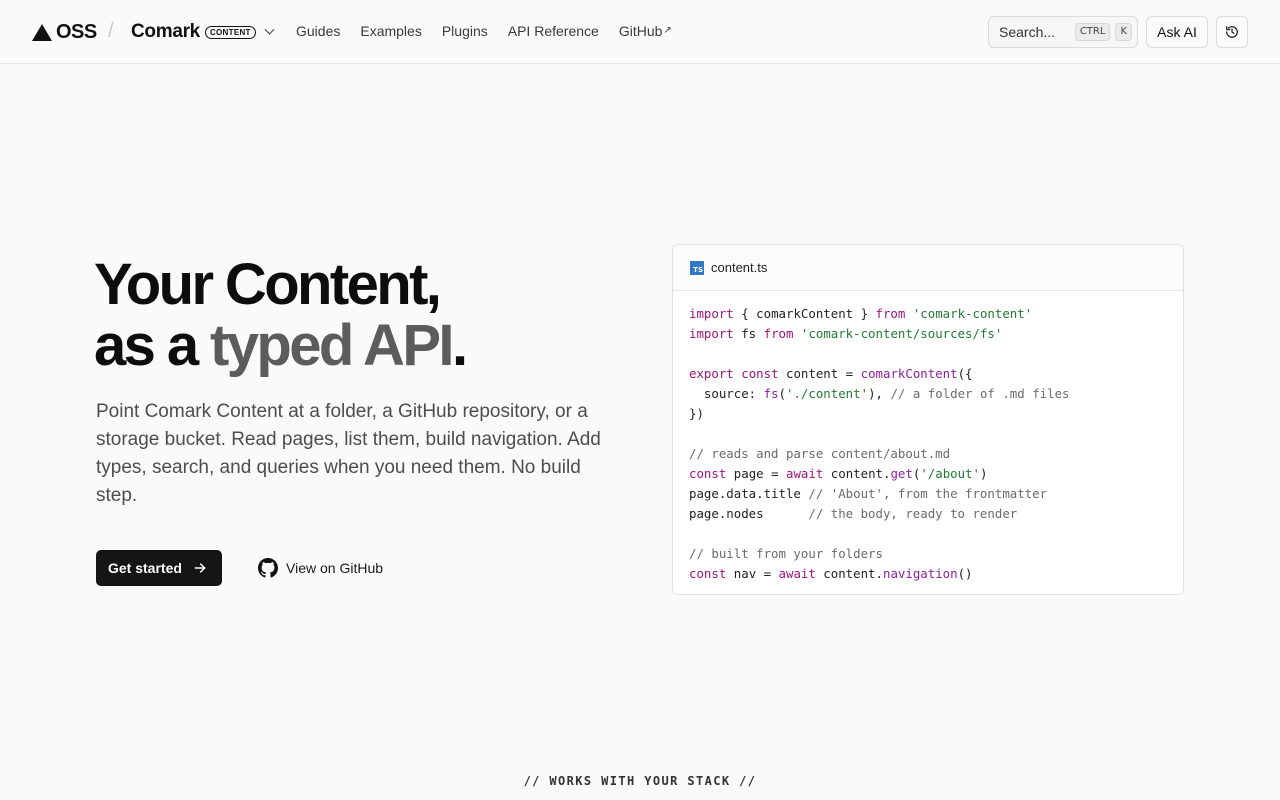 The width and height of the screenshot is (1280, 800). I want to click on works-with-stack-heading: // WORKS WITH YOUR STACK //, so click(640, 781).